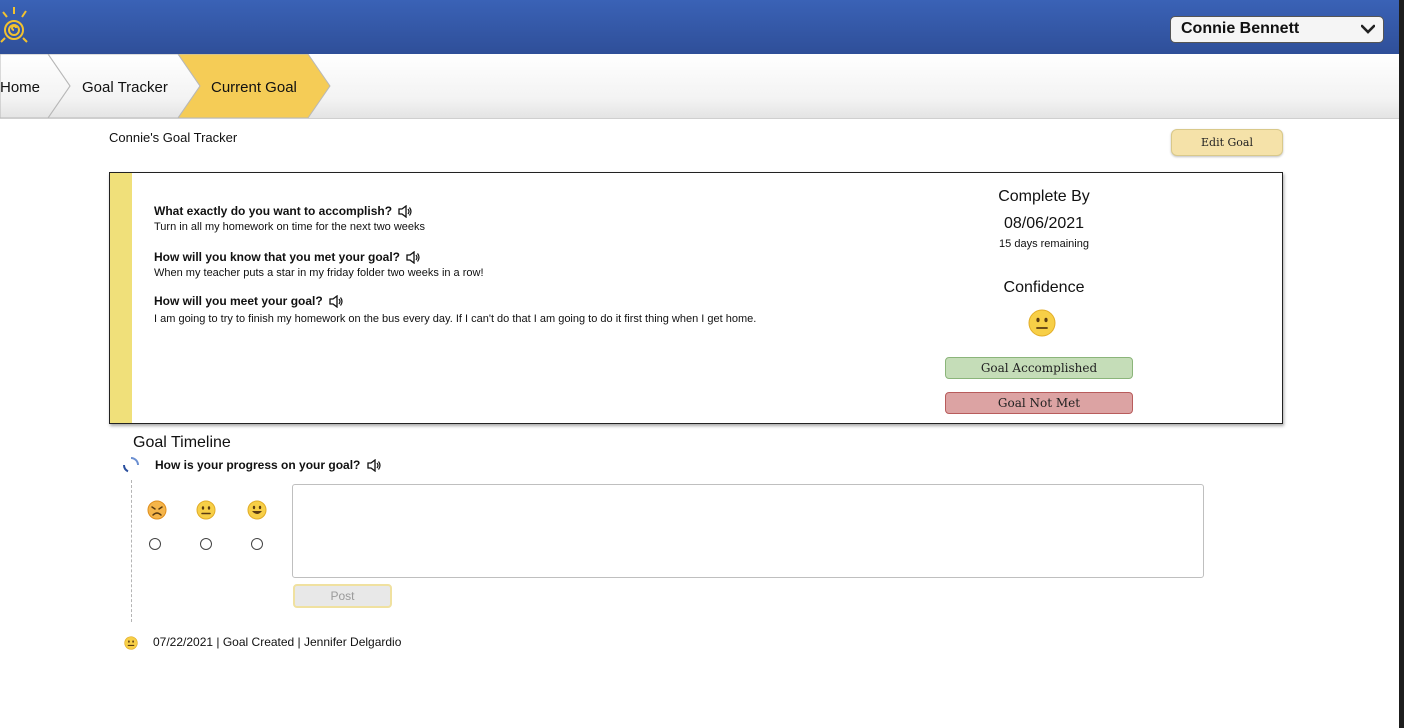 The image size is (1404, 728). What do you see at coordinates (748, 531) in the screenshot?
I see `progress-text-area` at bounding box center [748, 531].